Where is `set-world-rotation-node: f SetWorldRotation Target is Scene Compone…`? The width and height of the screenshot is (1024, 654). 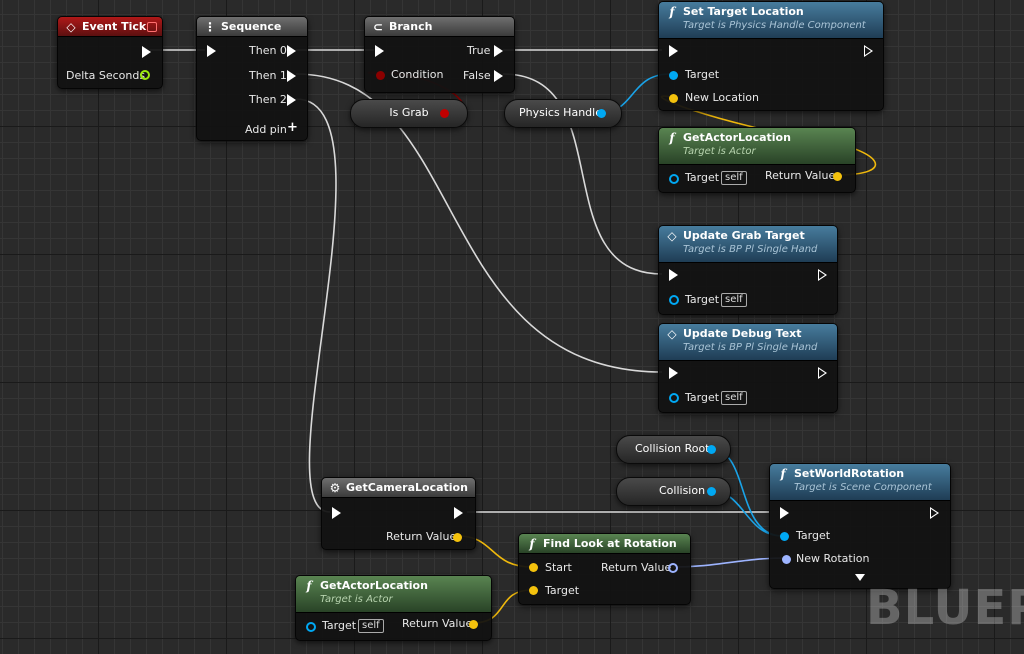 set-world-rotation-node: f SetWorldRotation Target is Scene Compone… is located at coordinates (860, 526).